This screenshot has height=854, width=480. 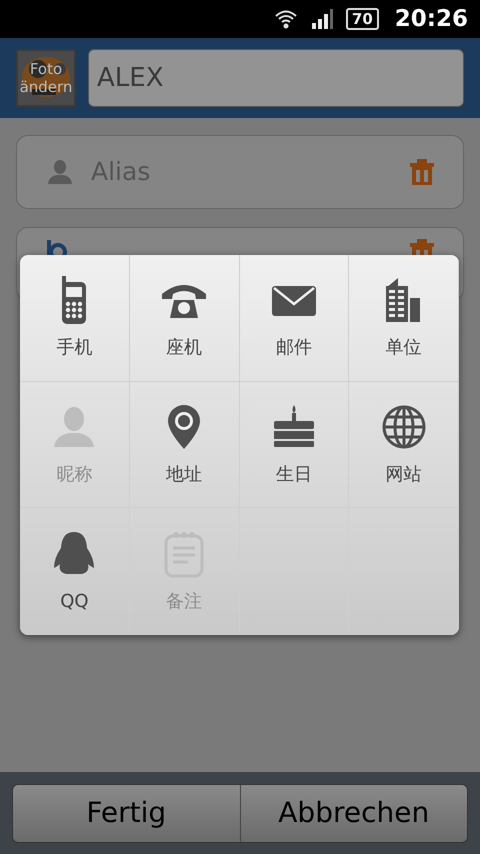 I want to click on cancel-button: Abbrechen, so click(x=353, y=813).